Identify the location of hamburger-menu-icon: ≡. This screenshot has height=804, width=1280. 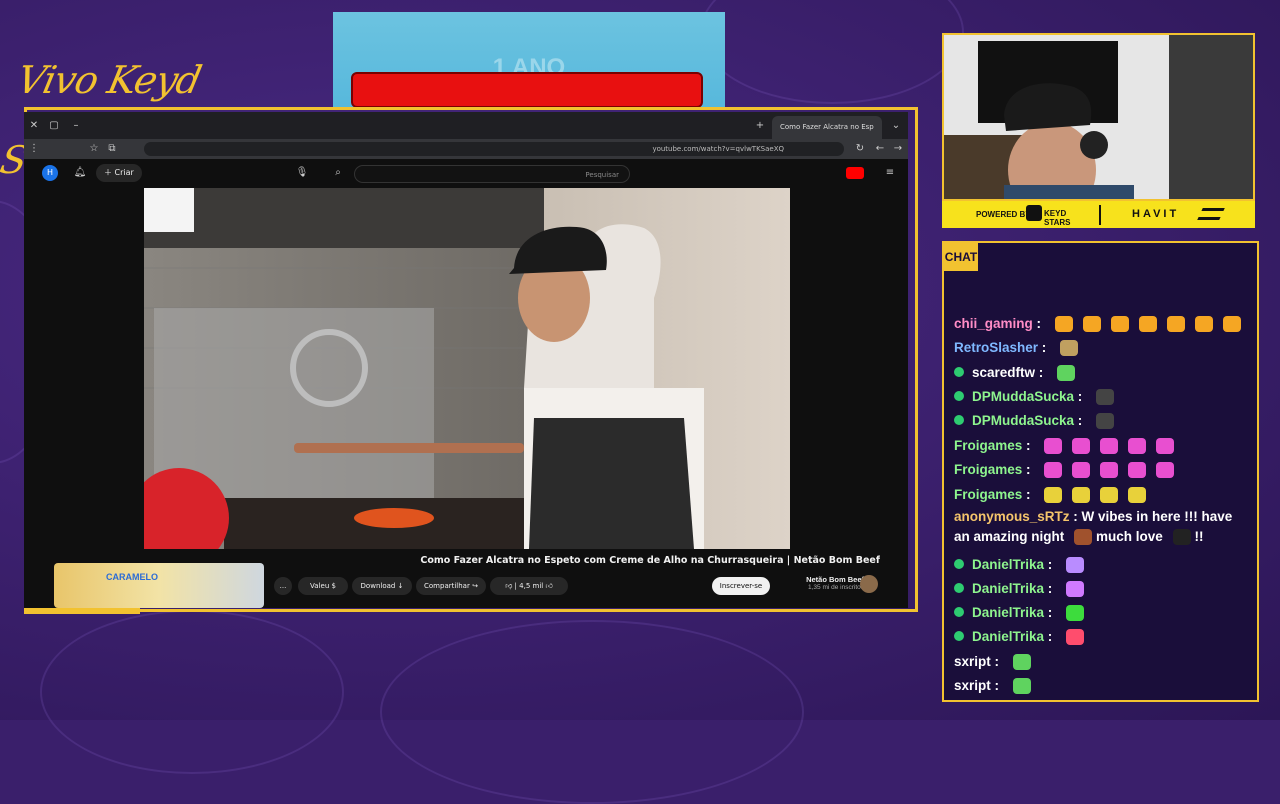
(890, 173).